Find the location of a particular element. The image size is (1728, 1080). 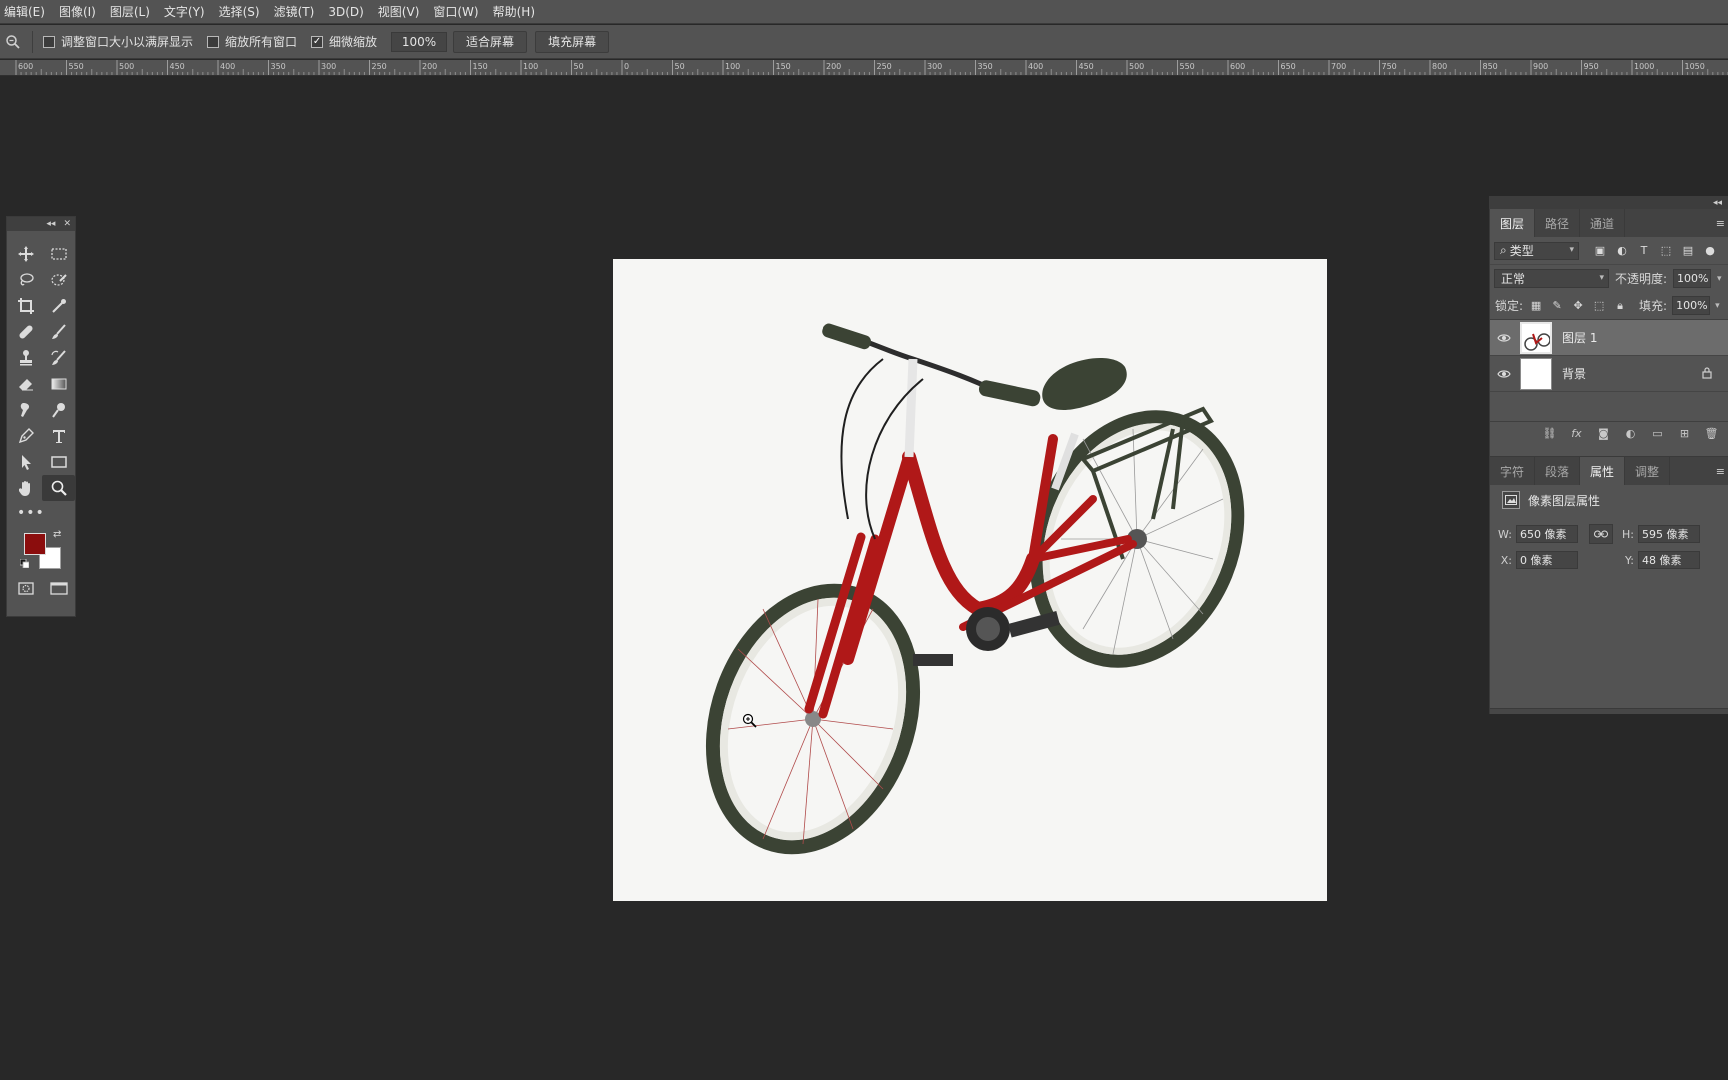

menu-select: 选择(S) is located at coordinates (239, 12).